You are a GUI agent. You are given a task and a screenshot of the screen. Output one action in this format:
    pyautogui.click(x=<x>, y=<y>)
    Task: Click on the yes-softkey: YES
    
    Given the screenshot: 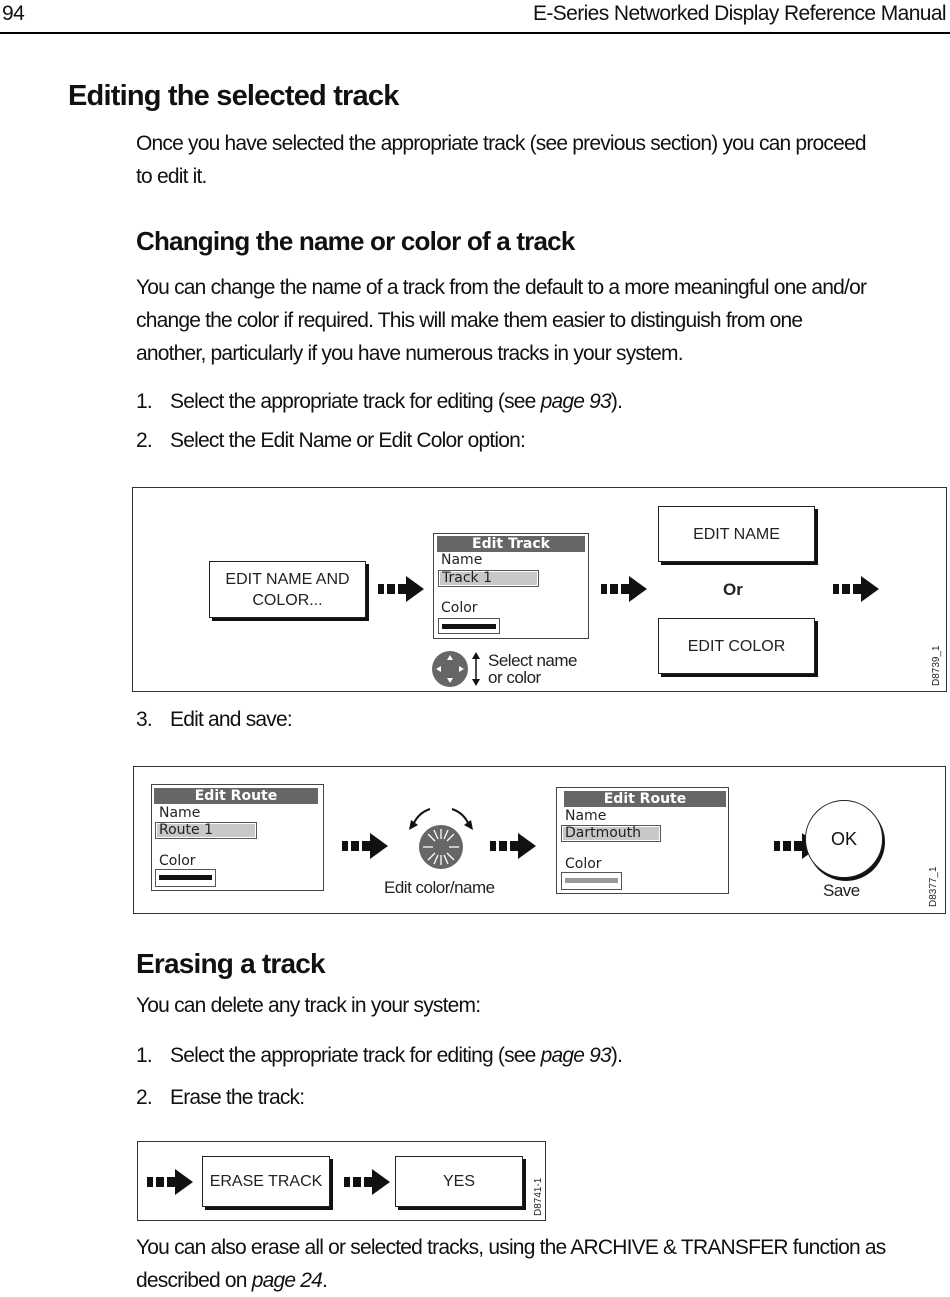 What is the action you would take?
    pyautogui.click(x=459, y=1181)
    